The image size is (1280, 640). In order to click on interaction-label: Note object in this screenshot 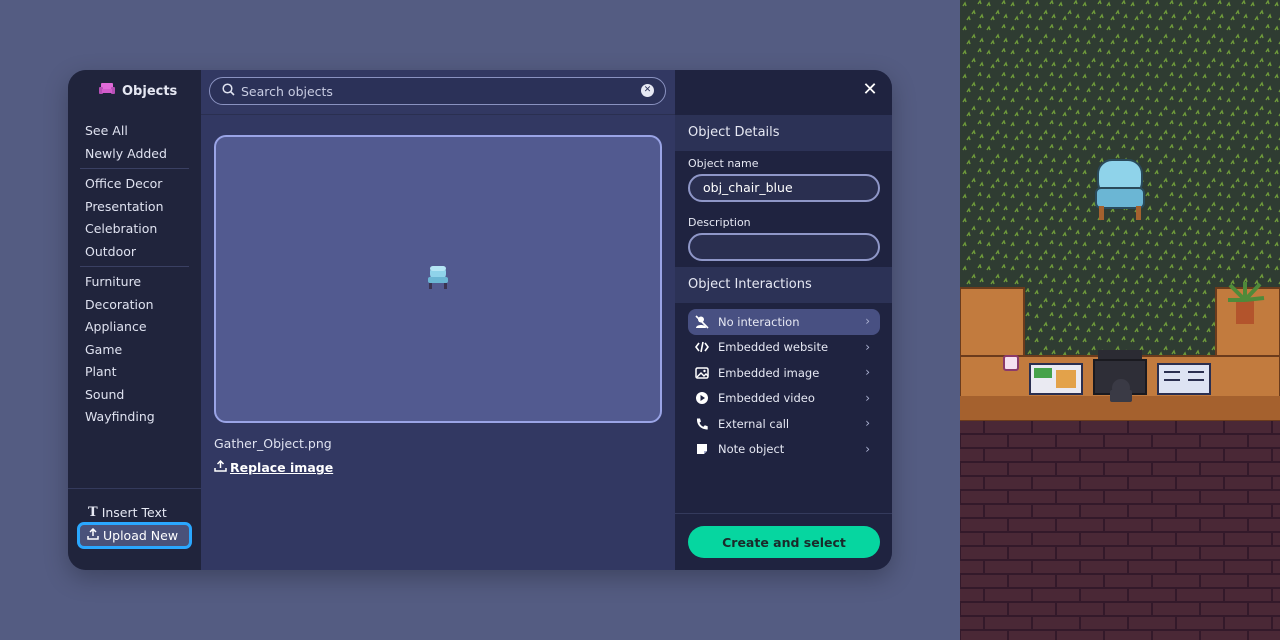, I will do `click(751, 449)`.